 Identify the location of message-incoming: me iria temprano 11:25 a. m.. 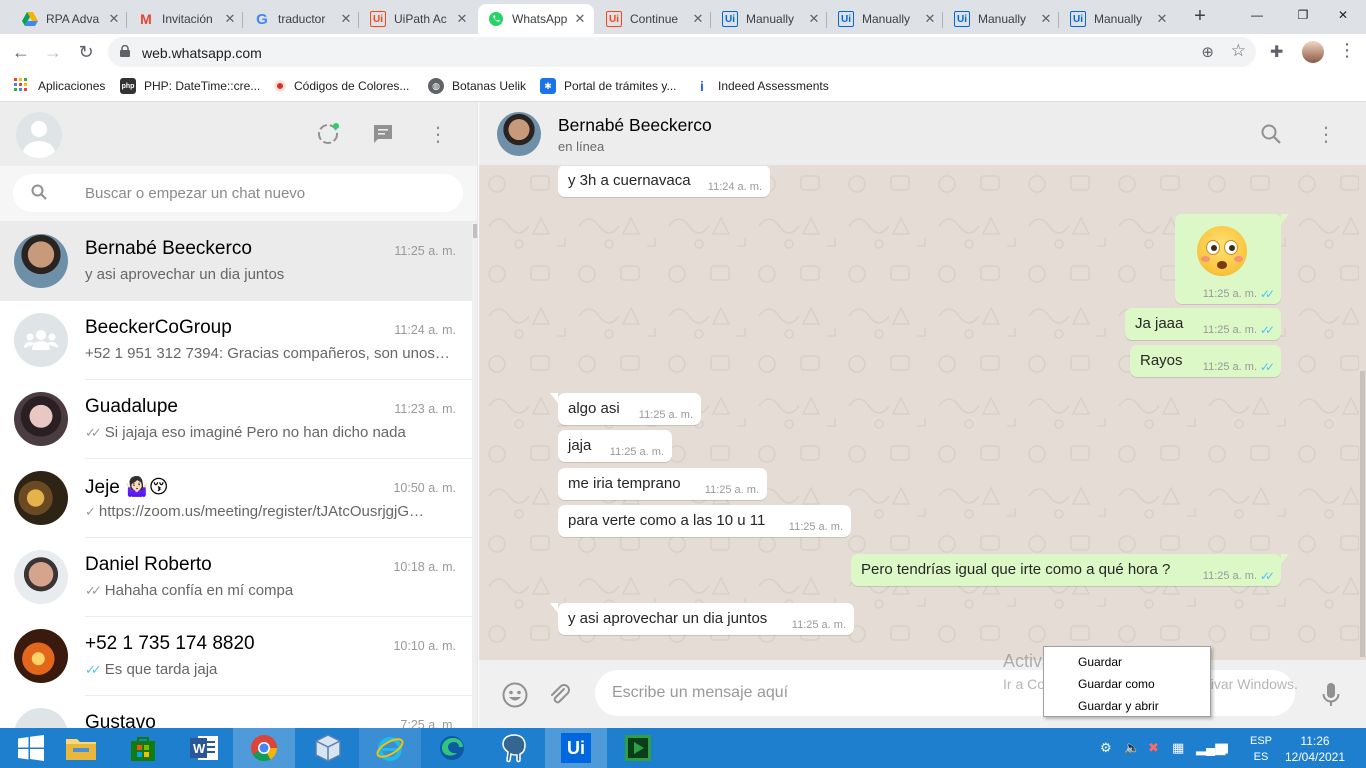
(662, 484).